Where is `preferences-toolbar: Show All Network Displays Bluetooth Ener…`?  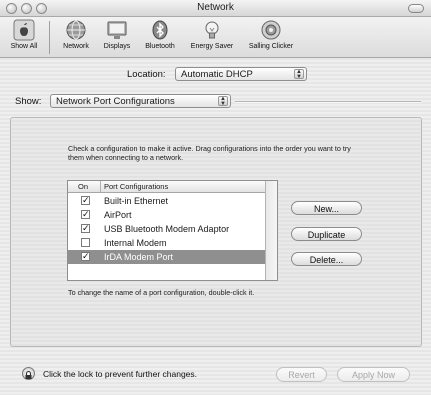 preferences-toolbar: Show All Network Displays Bluetooth Ener… is located at coordinates (215, 37).